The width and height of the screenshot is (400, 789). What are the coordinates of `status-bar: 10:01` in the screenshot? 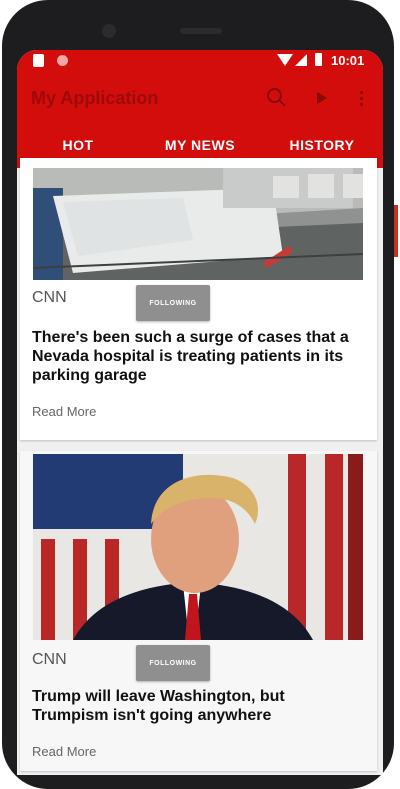 It's located at (200, 61).